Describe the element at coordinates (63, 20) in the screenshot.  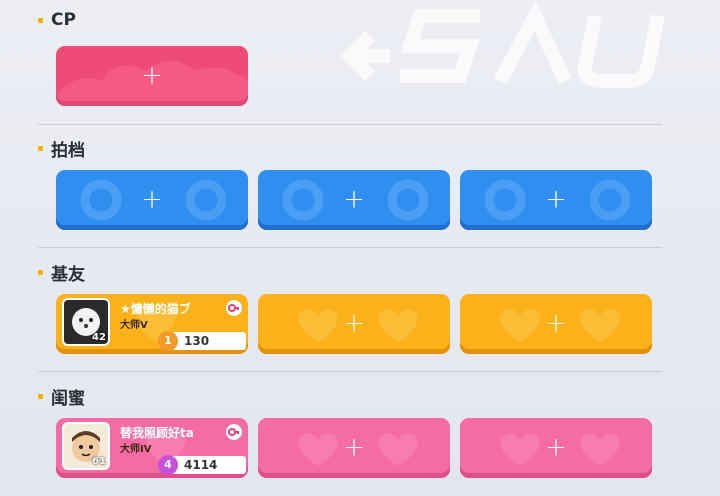
I see `section-label: CP` at that location.